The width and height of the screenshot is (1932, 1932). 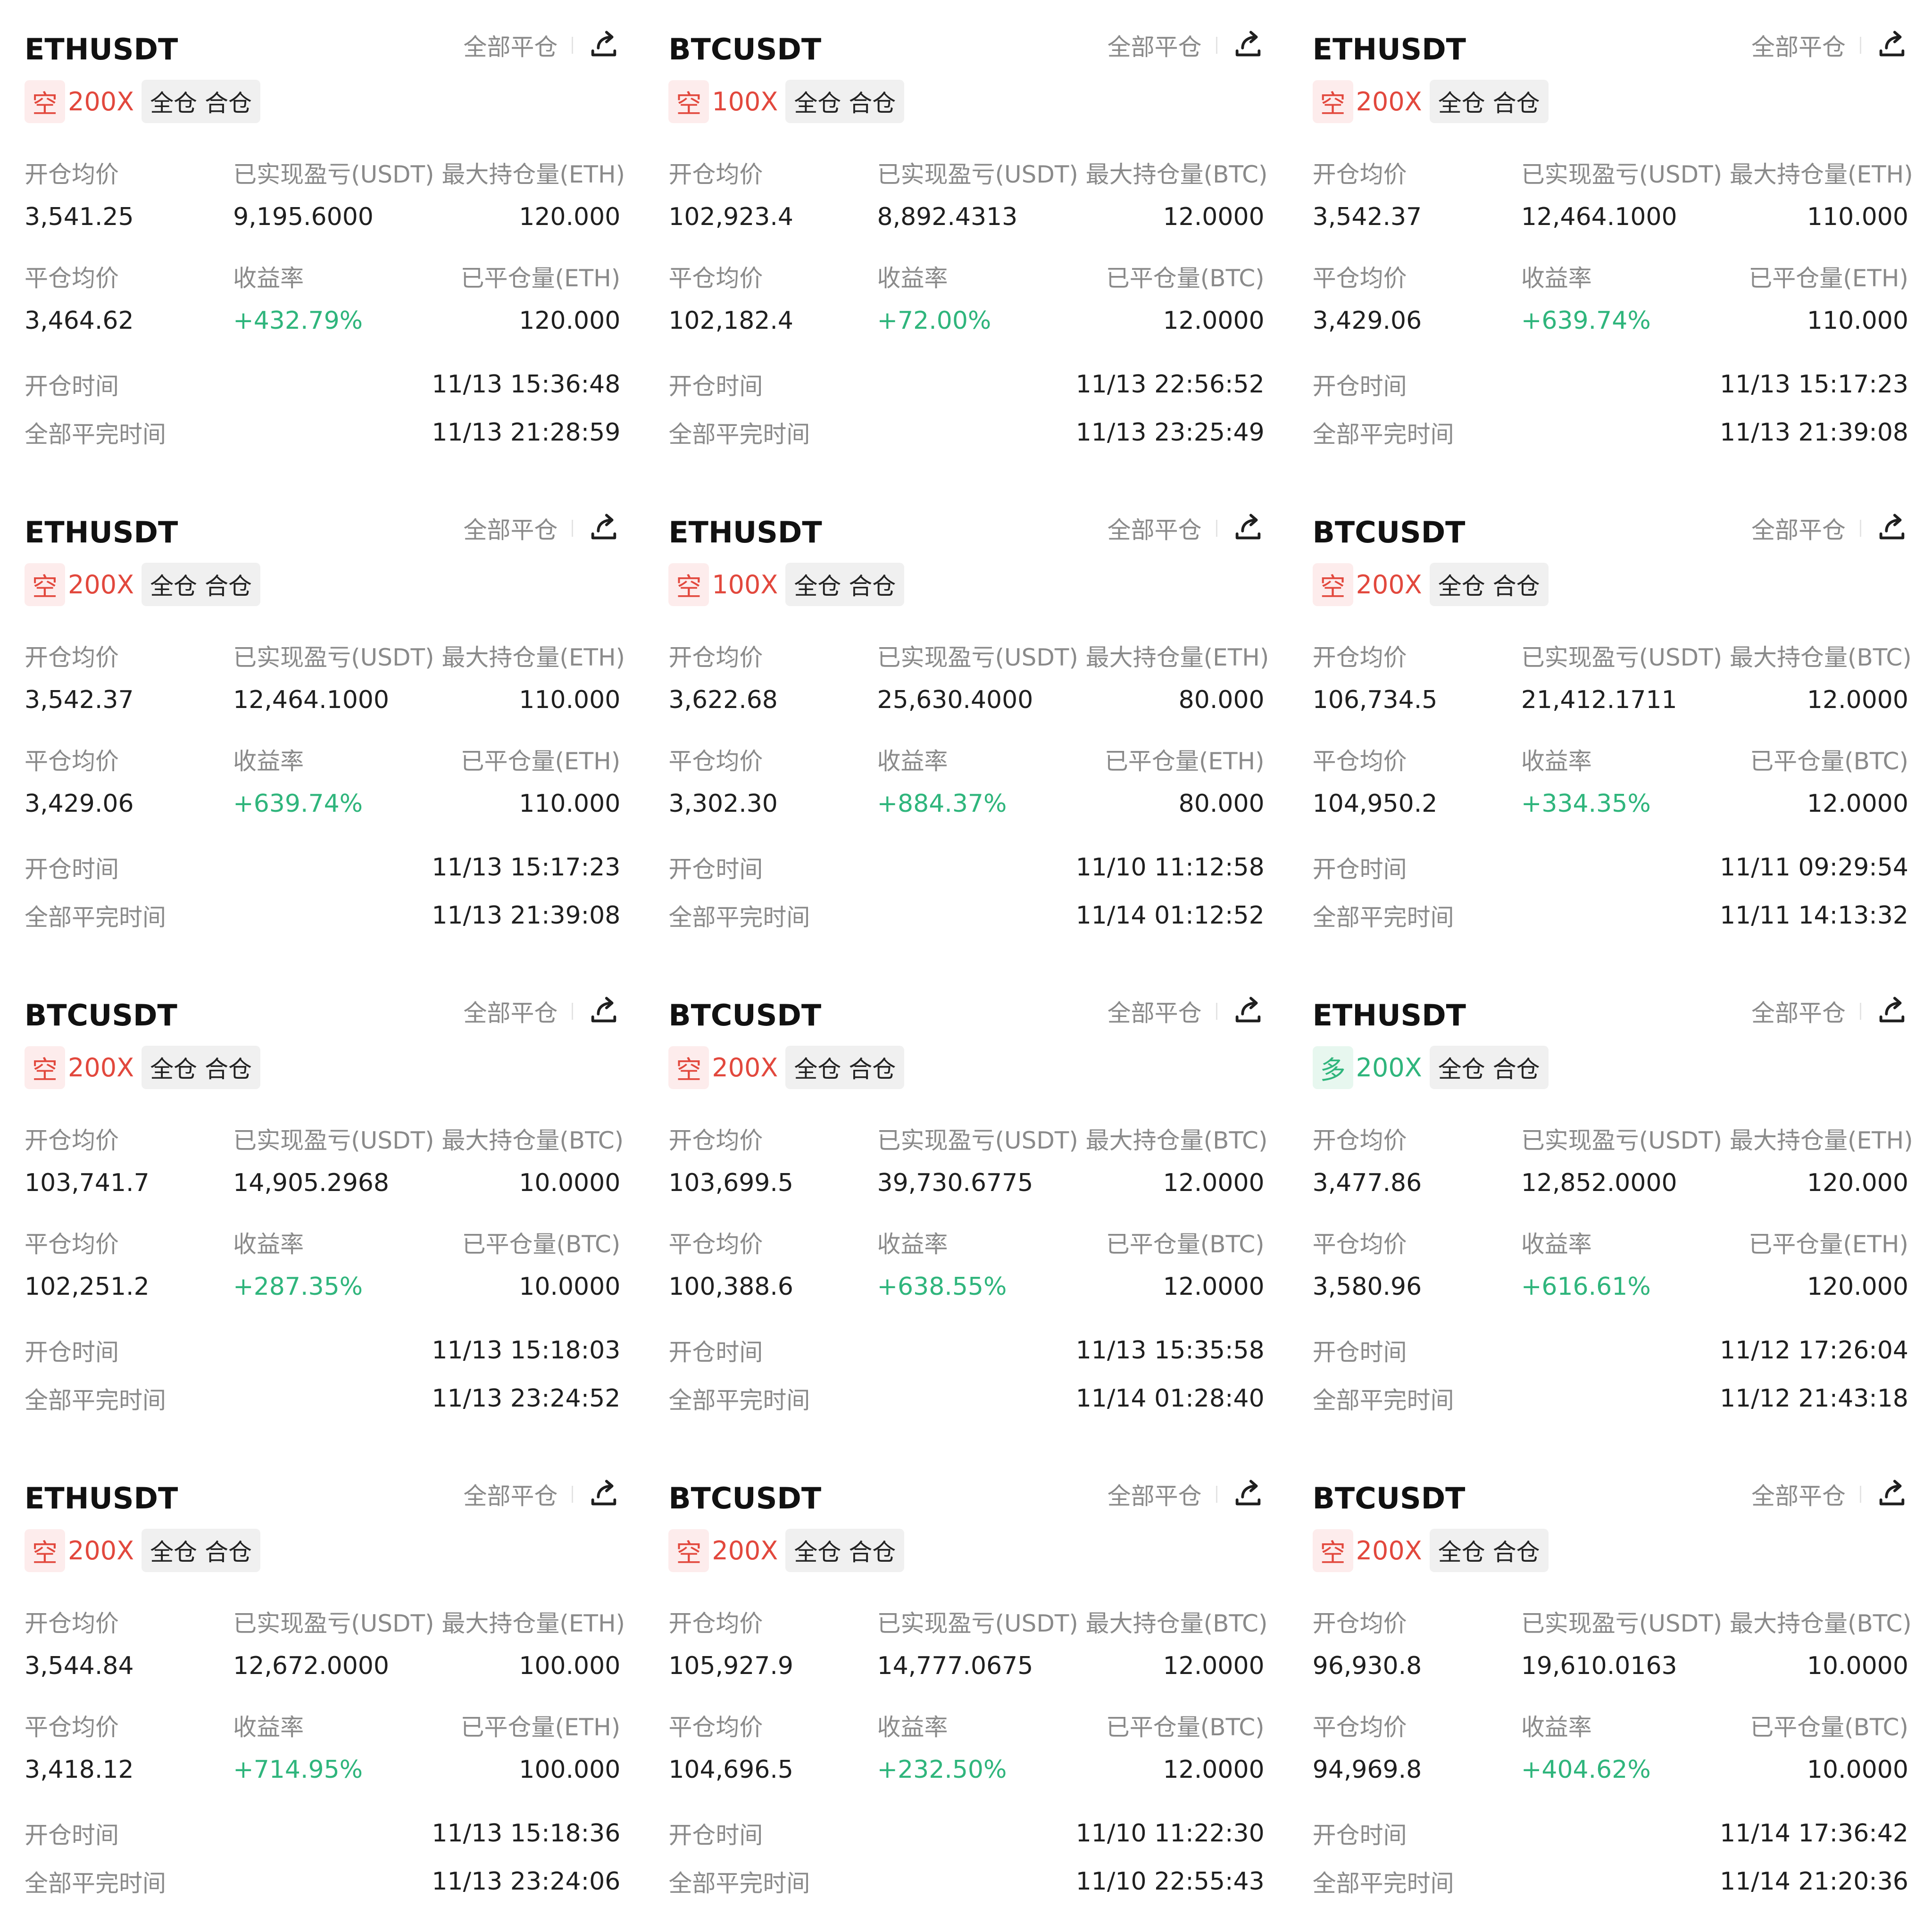 I want to click on open-avg-value: 106,734.5, so click(x=1375, y=700).